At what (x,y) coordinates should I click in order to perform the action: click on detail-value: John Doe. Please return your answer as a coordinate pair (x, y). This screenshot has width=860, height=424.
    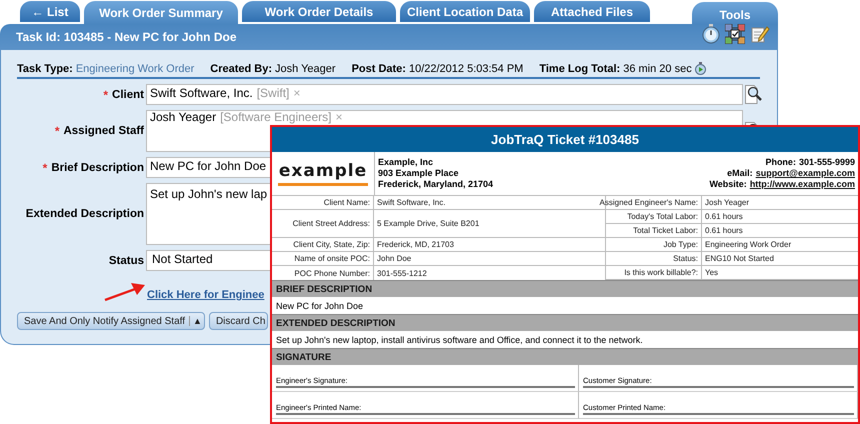
    Looking at the image, I should click on (394, 258).